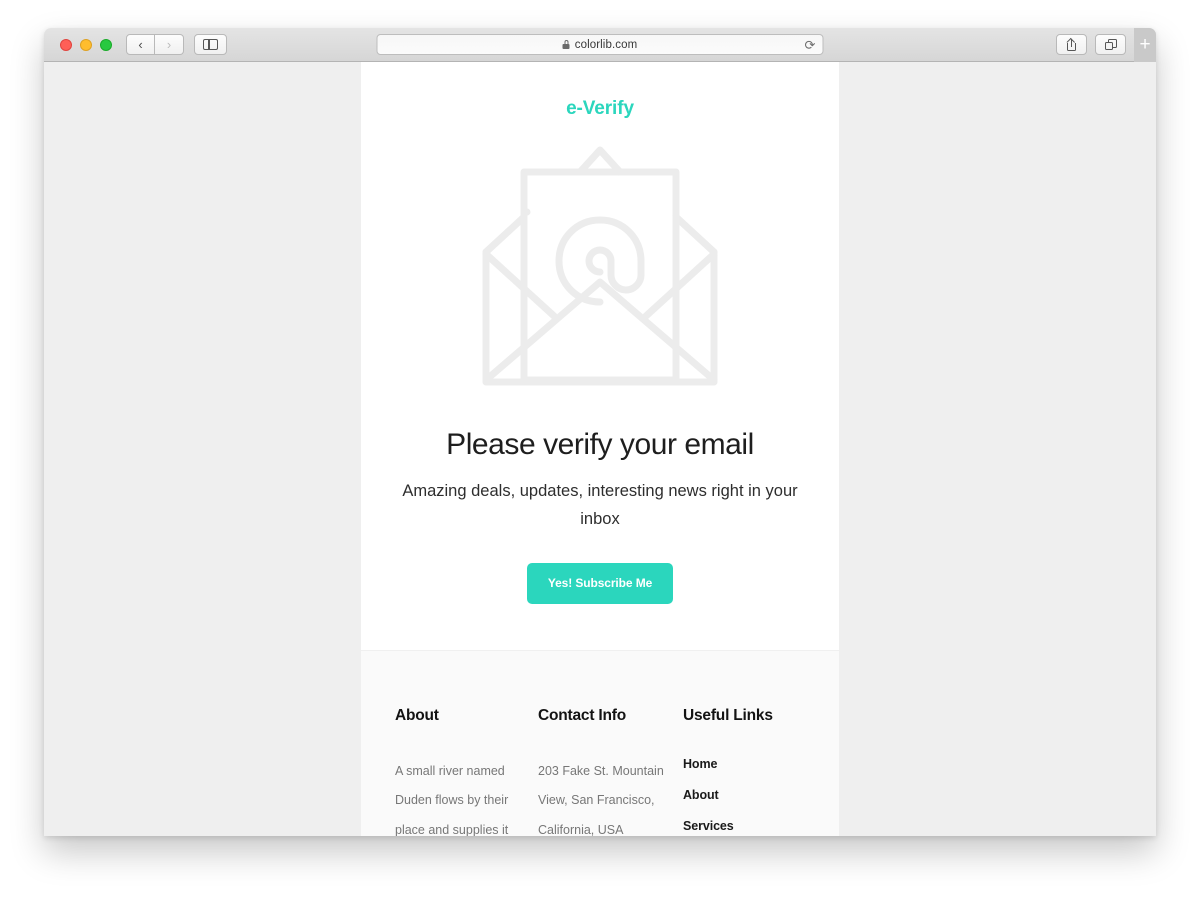 Image resolution: width=1200 pixels, height=898 pixels. I want to click on sidebar-toggle-button, so click(210, 44).